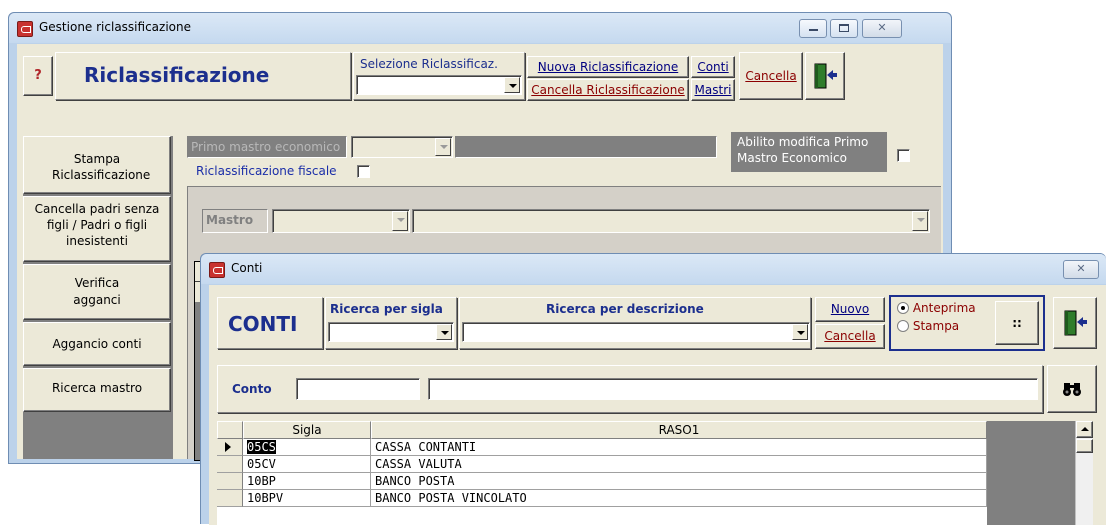 Image resolution: width=1106 pixels, height=525 pixels. I want to click on mastro-label: Mastro, so click(235, 221).